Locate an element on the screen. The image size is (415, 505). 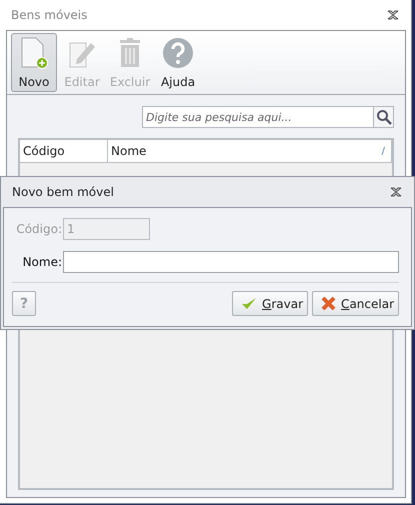
checkmark-icon is located at coordinates (249, 303).